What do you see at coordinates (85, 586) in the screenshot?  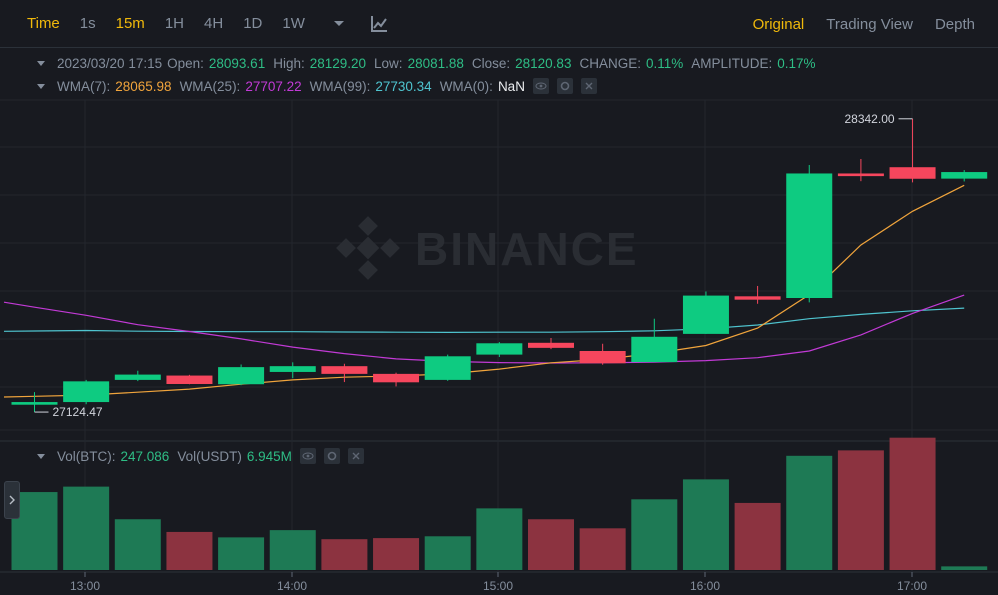 I see `x-tick-label-0: 13:00` at bounding box center [85, 586].